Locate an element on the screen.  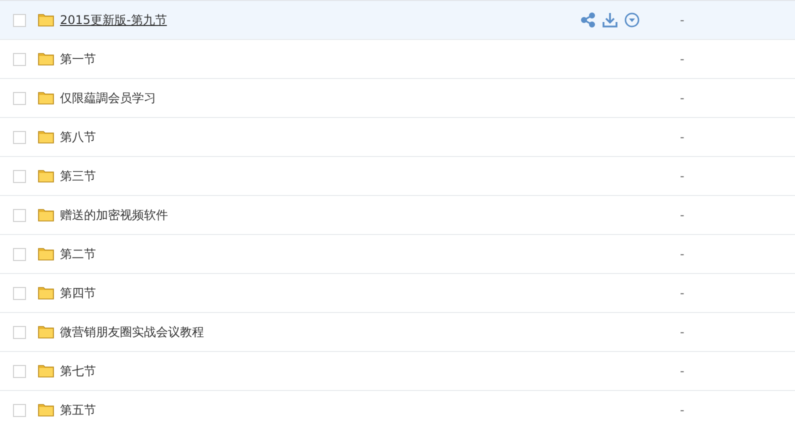
file-row: 2015更新版-第九节 - is located at coordinates (397, 20).